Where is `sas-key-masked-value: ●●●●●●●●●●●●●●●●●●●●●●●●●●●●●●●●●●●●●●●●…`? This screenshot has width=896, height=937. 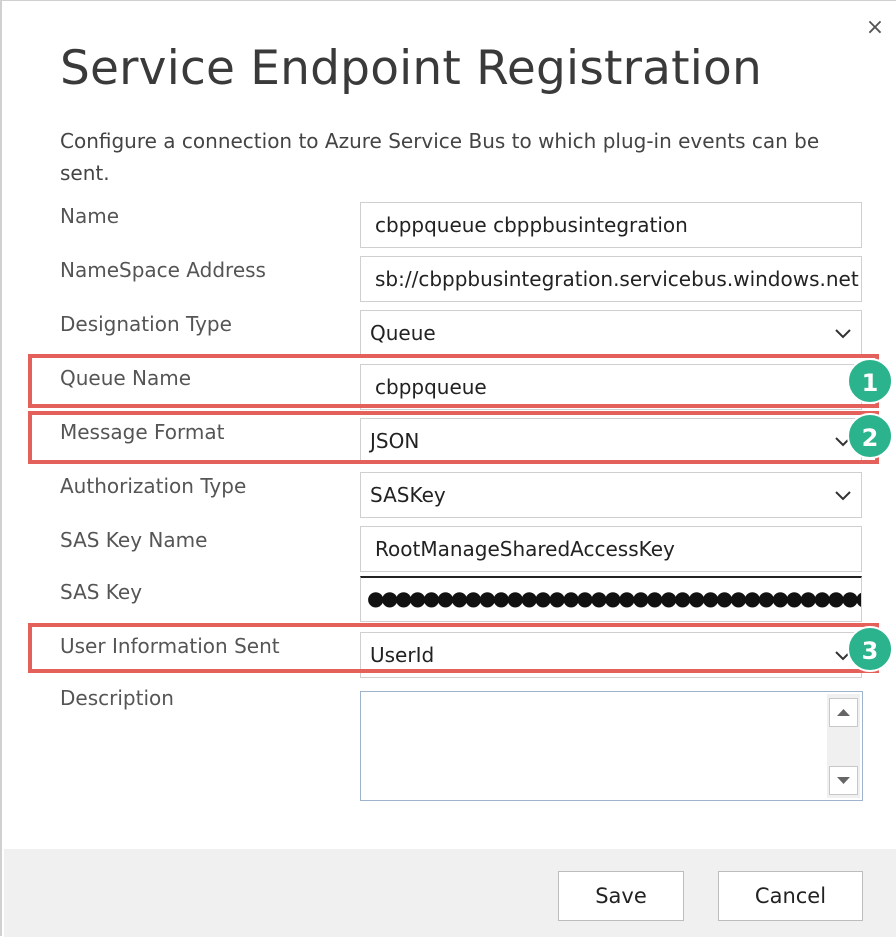
sas-key-masked-value: ●●●●●●●●●●●●●●●●●●●●●●●●●●●●●●●●●●●●●●●●… is located at coordinates (614, 598).